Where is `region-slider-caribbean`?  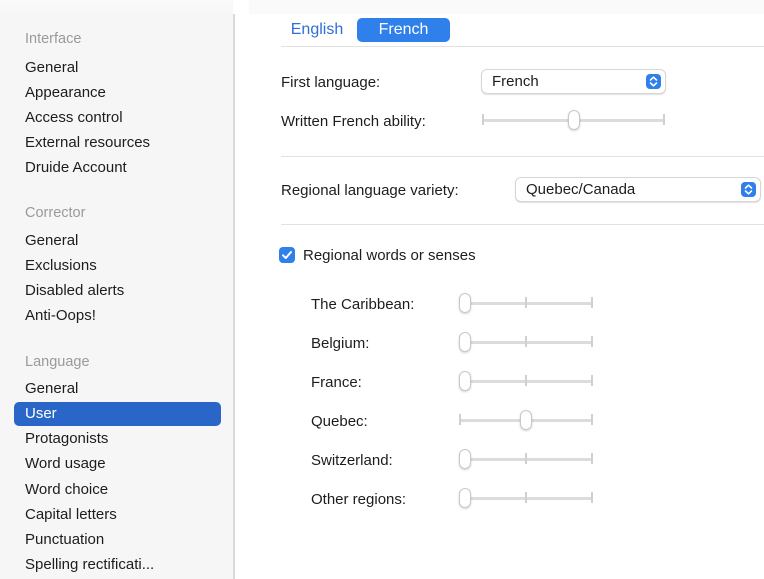
region-slider-caribbean is located at coordinates (526, 303).